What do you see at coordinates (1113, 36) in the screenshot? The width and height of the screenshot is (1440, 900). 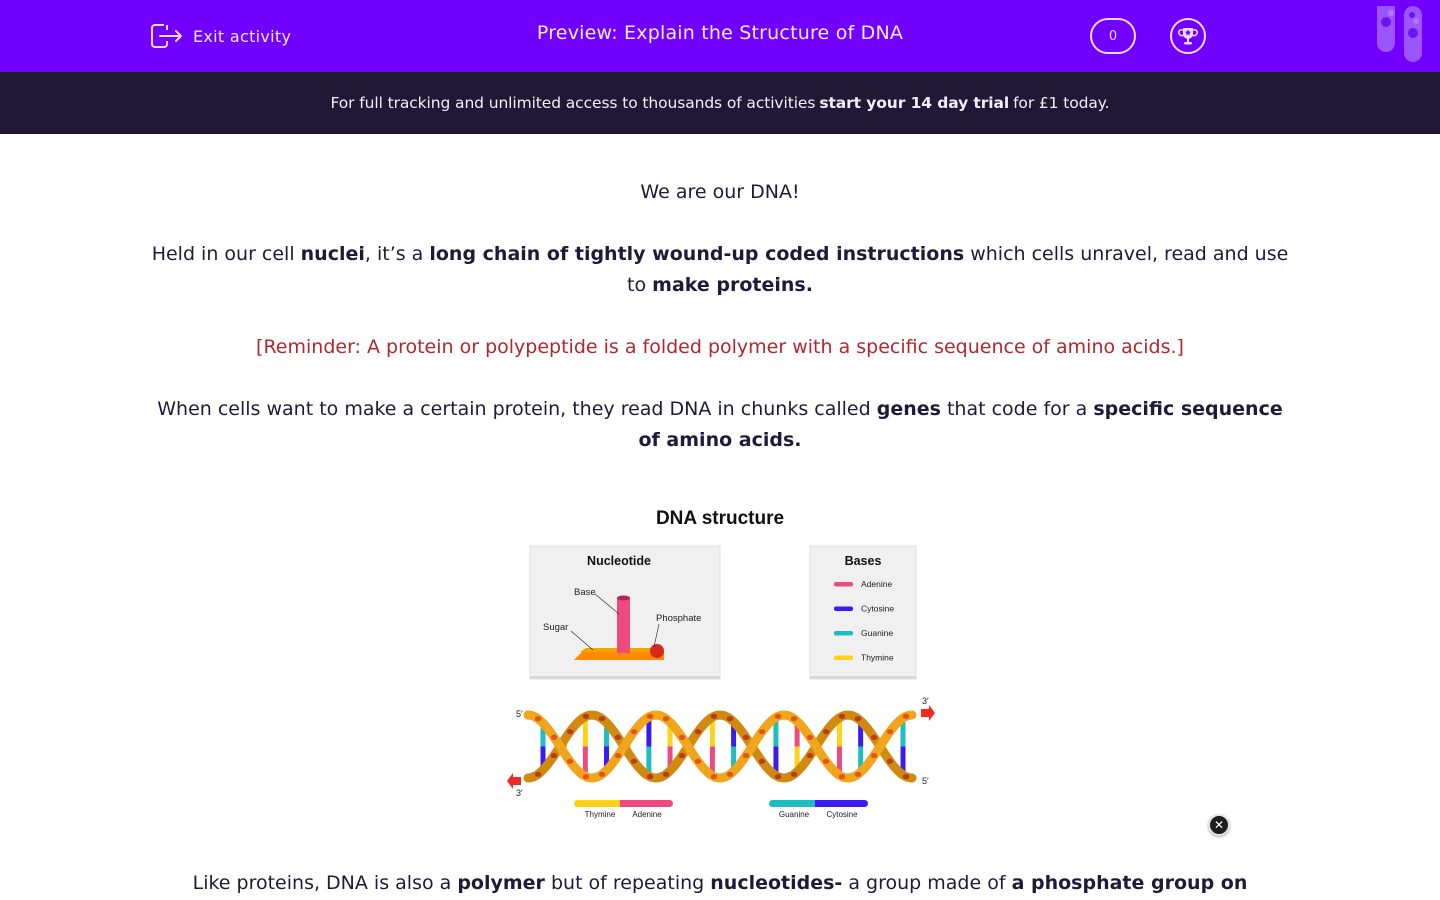 I see `score-badge: 0` at bounding box center [1113, 36].